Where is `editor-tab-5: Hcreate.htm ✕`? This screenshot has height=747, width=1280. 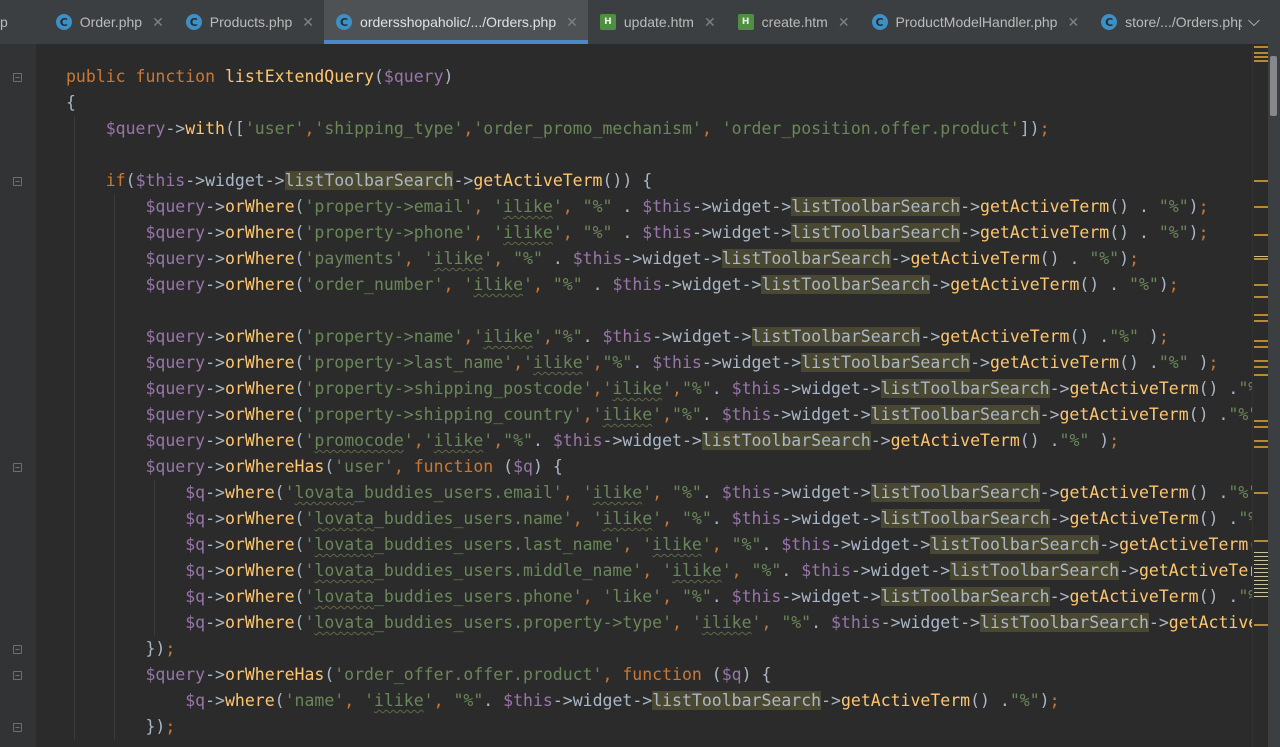 editor-tab-5: Hcreate.htm ✕ is located at coordinates (793, 22).